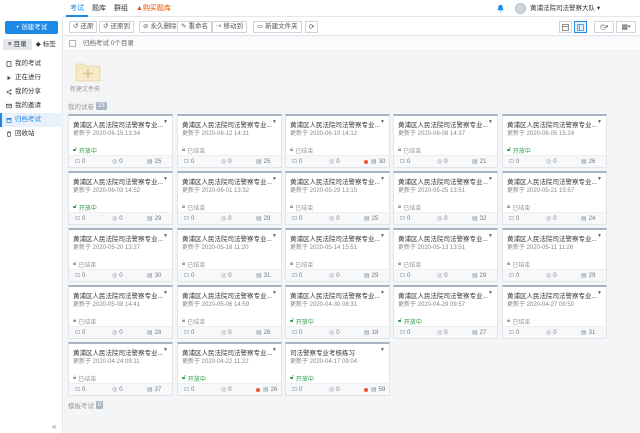 This screenshot has height=433, width=640. I want to click on restore-to-button: ↺ 还原到, so click(116, 27).